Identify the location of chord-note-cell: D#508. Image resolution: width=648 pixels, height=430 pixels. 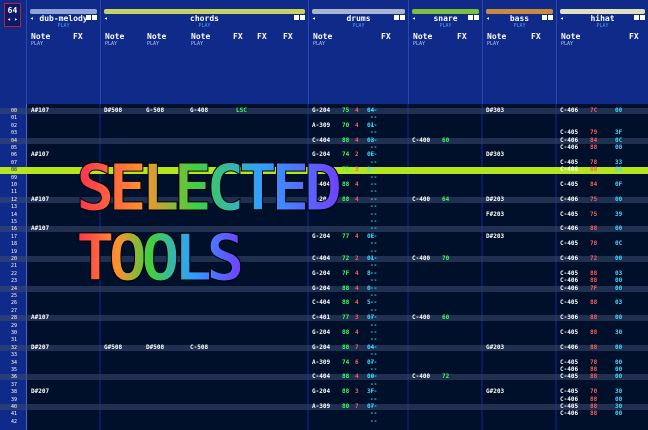
(155, 347).